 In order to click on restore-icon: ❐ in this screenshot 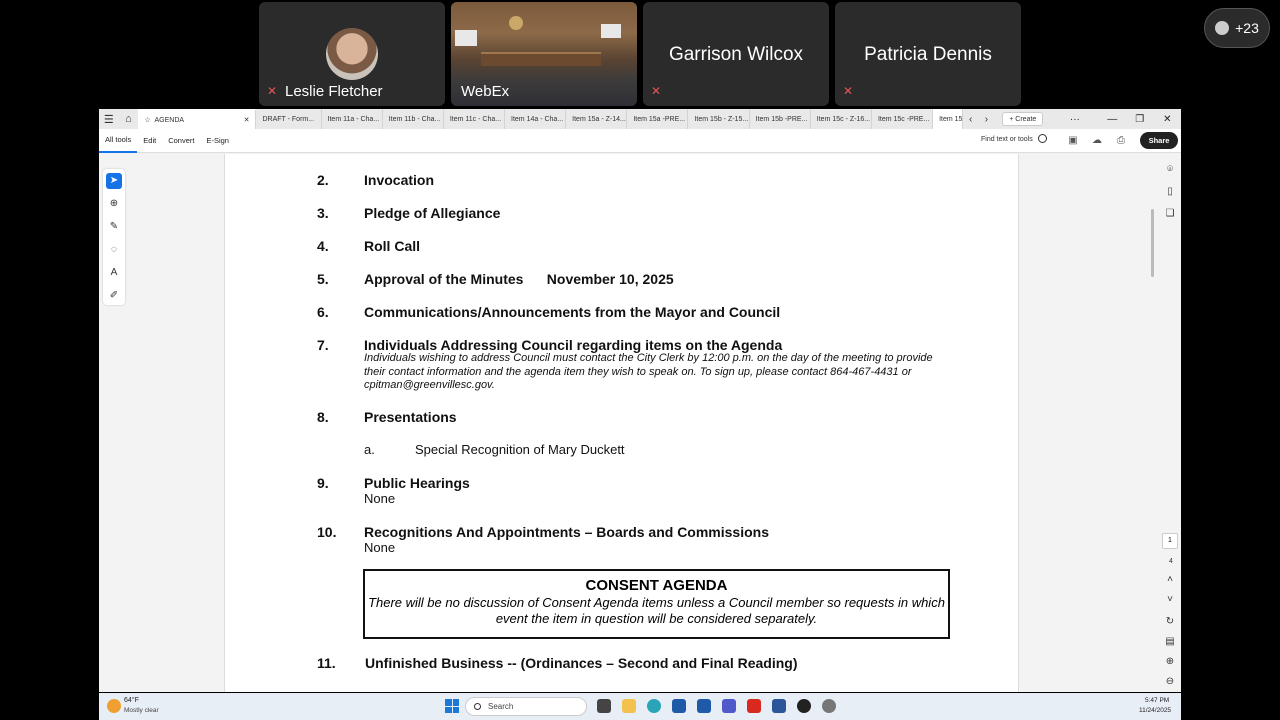, I will do `click(1140, 119)`.